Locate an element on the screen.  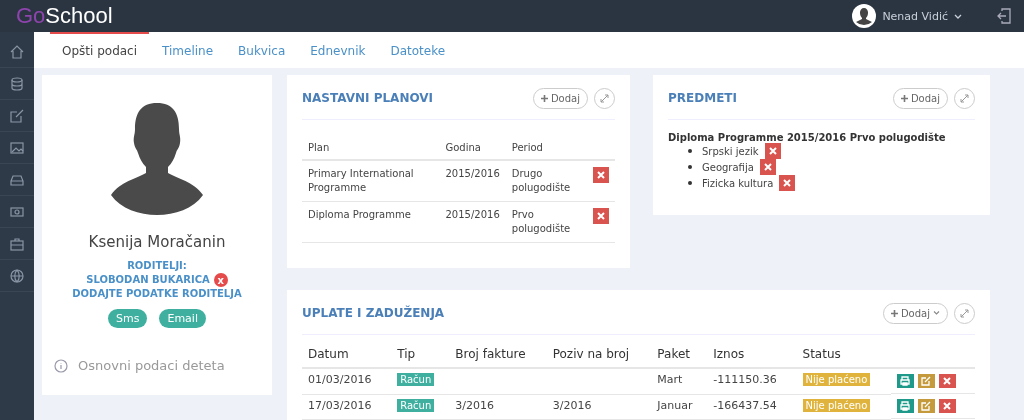
contact-button: Email is located at coordinates (182, 318).